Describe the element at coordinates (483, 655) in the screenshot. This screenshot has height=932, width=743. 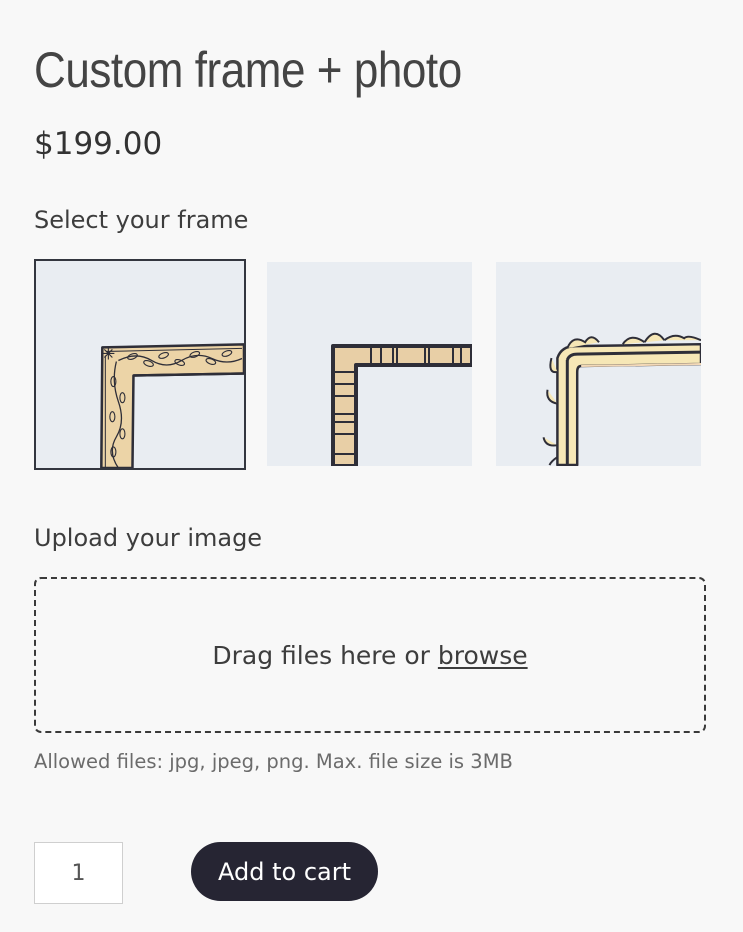
I see `browse-link: browse` at that location.